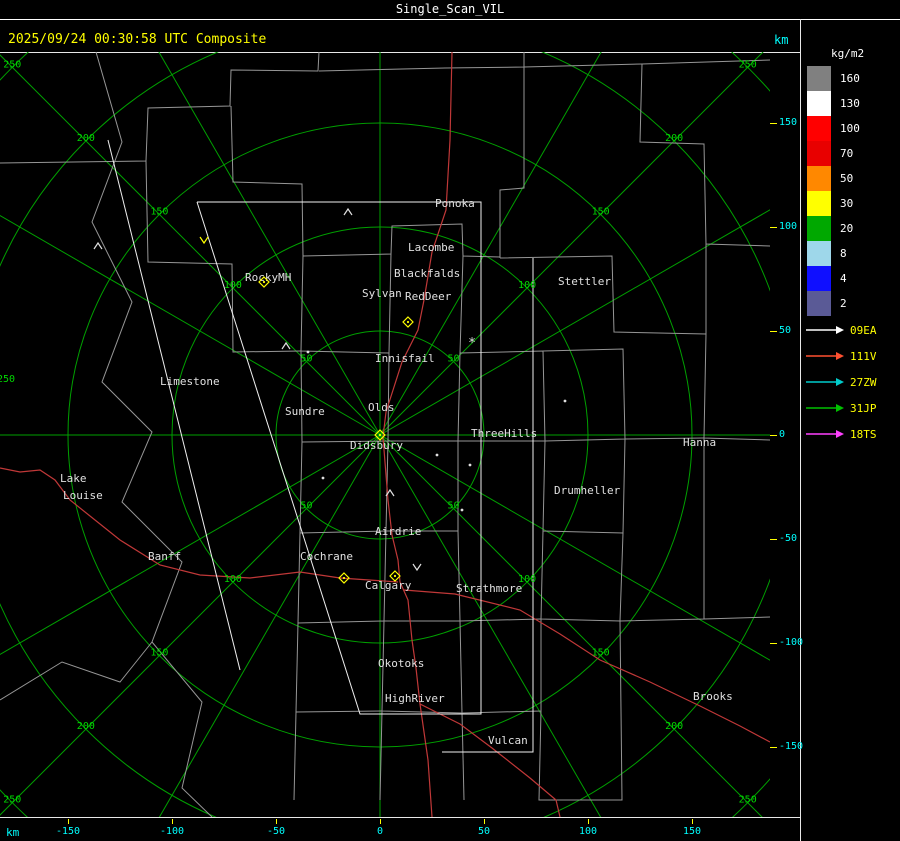 This screenshot has height=841, width=900. Describe the element at coordinates (833, 303) in the screenshot. I see `scale-entry: 2` at that location.